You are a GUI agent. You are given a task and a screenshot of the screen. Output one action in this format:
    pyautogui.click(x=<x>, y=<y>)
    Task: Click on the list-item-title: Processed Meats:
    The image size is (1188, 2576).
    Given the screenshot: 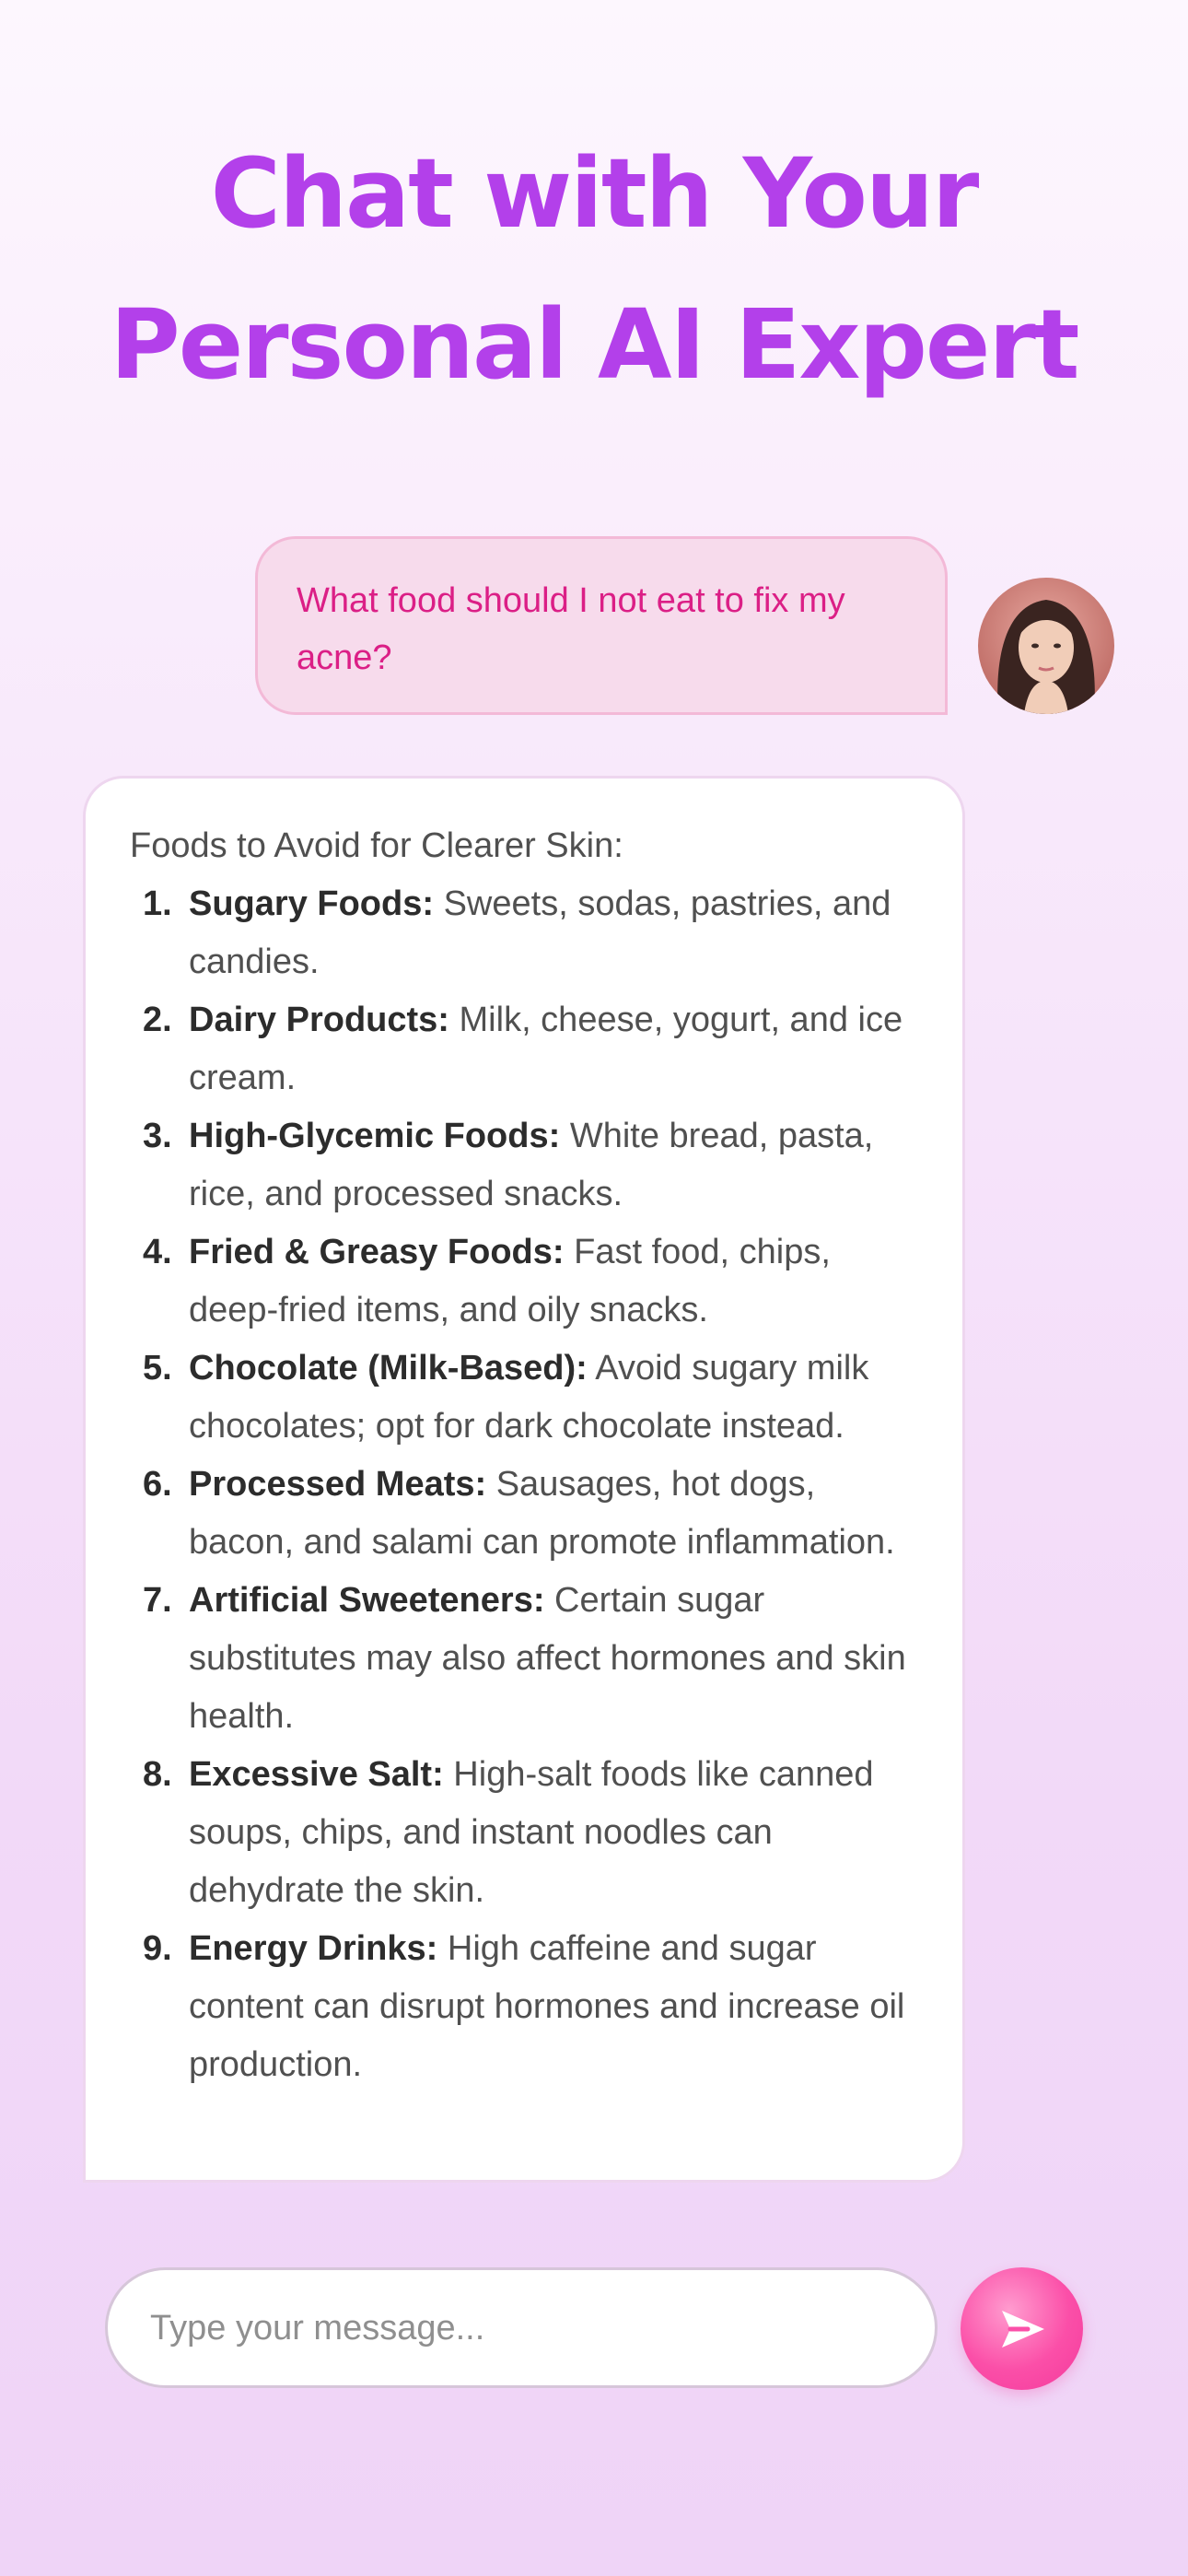 What is the action you would take?
    pyautogui.click(x=338, y=1484)
    